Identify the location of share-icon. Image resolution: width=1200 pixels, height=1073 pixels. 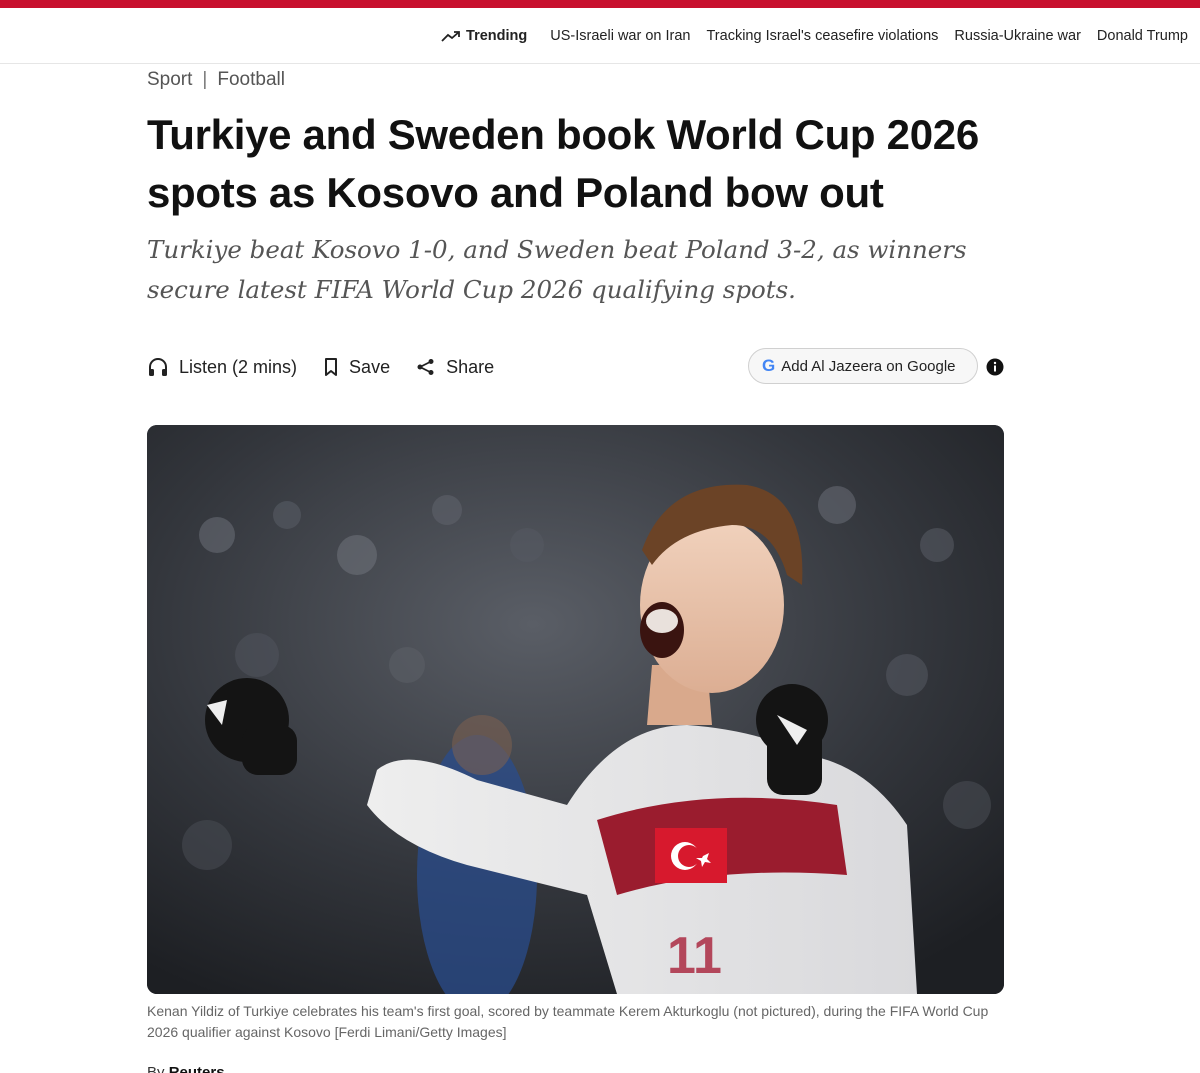
(425, 367).